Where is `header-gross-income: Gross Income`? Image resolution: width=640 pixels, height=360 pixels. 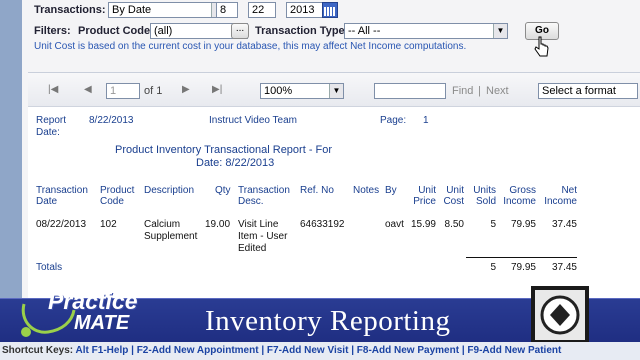 header-gross-income: Gross Income is located at coordinates (519, 196).